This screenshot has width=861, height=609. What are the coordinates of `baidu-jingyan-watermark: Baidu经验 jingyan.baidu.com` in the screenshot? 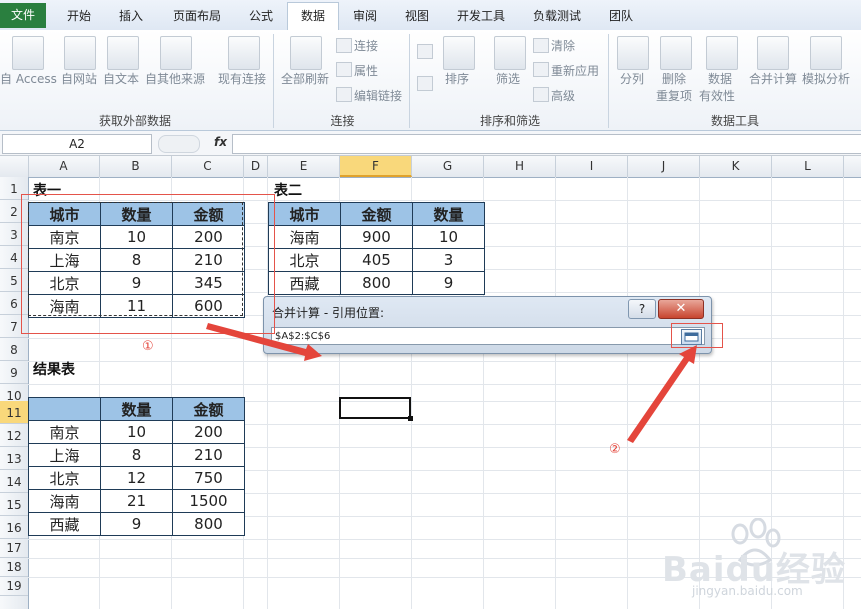 It's located at (757, 560).